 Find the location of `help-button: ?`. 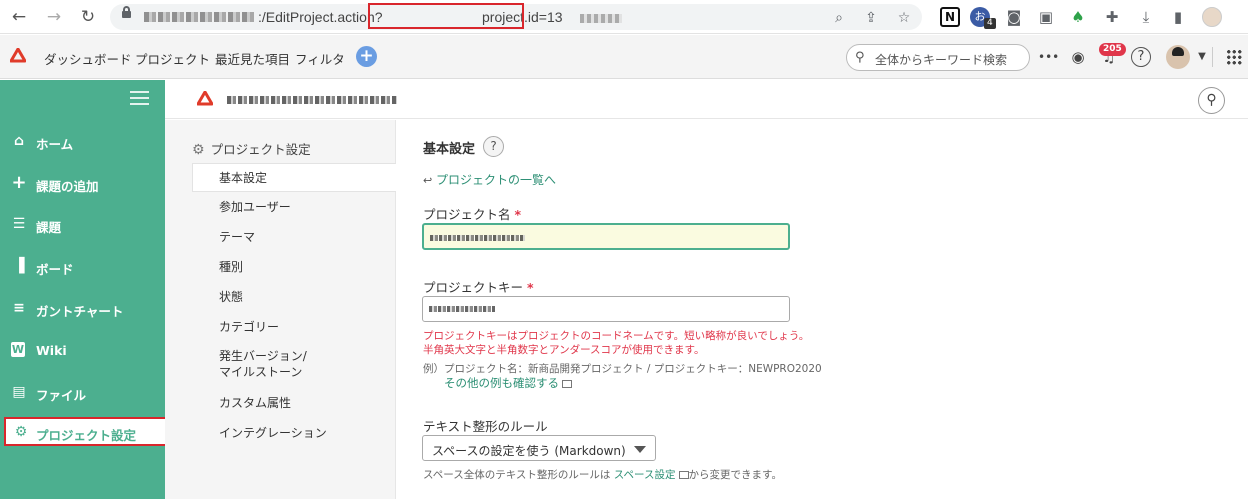

help-button: ? is located at coordinates (493, 146).